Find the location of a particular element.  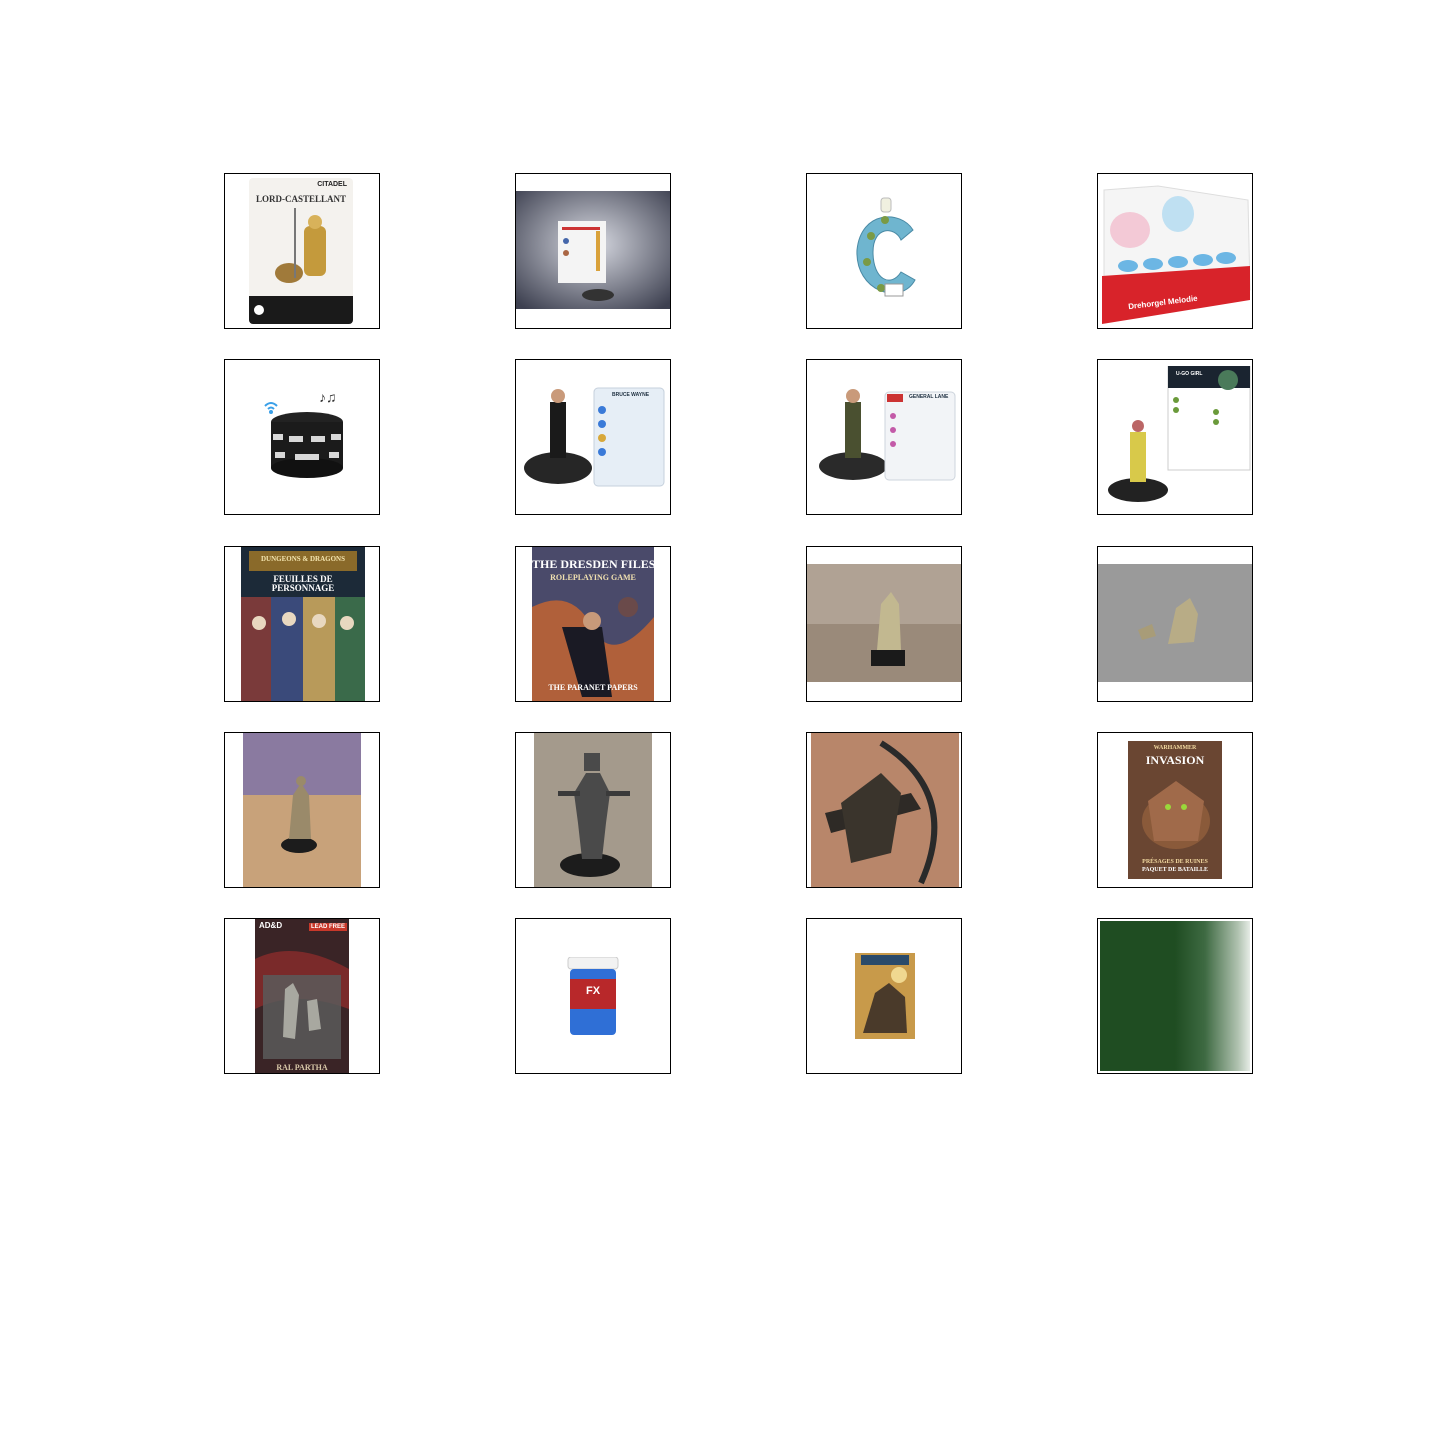

brand-label: THE DRESDEN FILES is located at coordinates (593, 564).